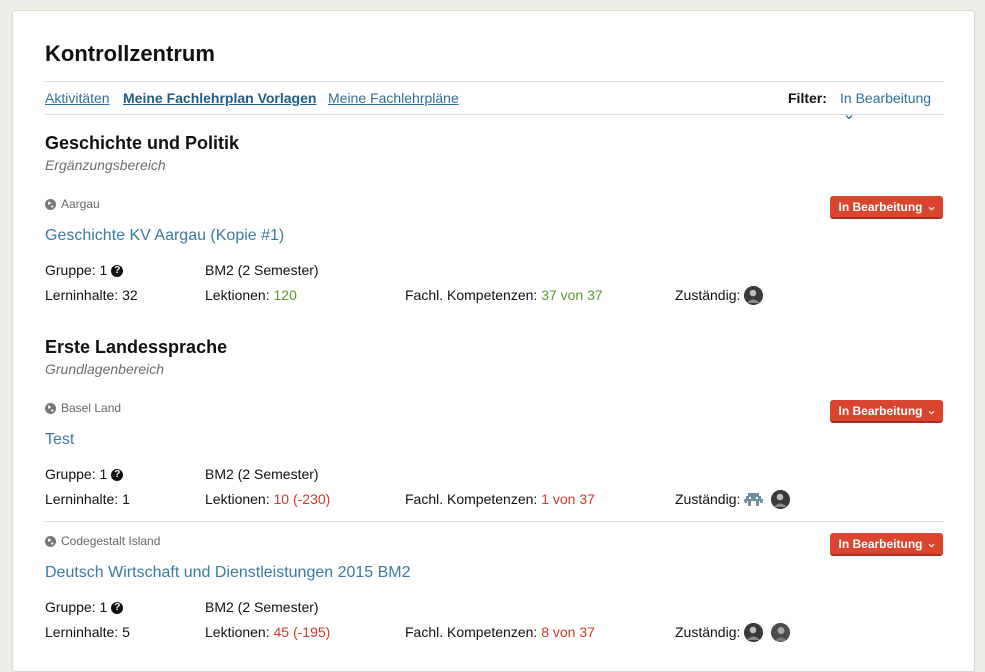 This screenshot has width=985, height=672. I want to click on lektionen-field: Lektionen: 45 (-195), so click(267, 632).